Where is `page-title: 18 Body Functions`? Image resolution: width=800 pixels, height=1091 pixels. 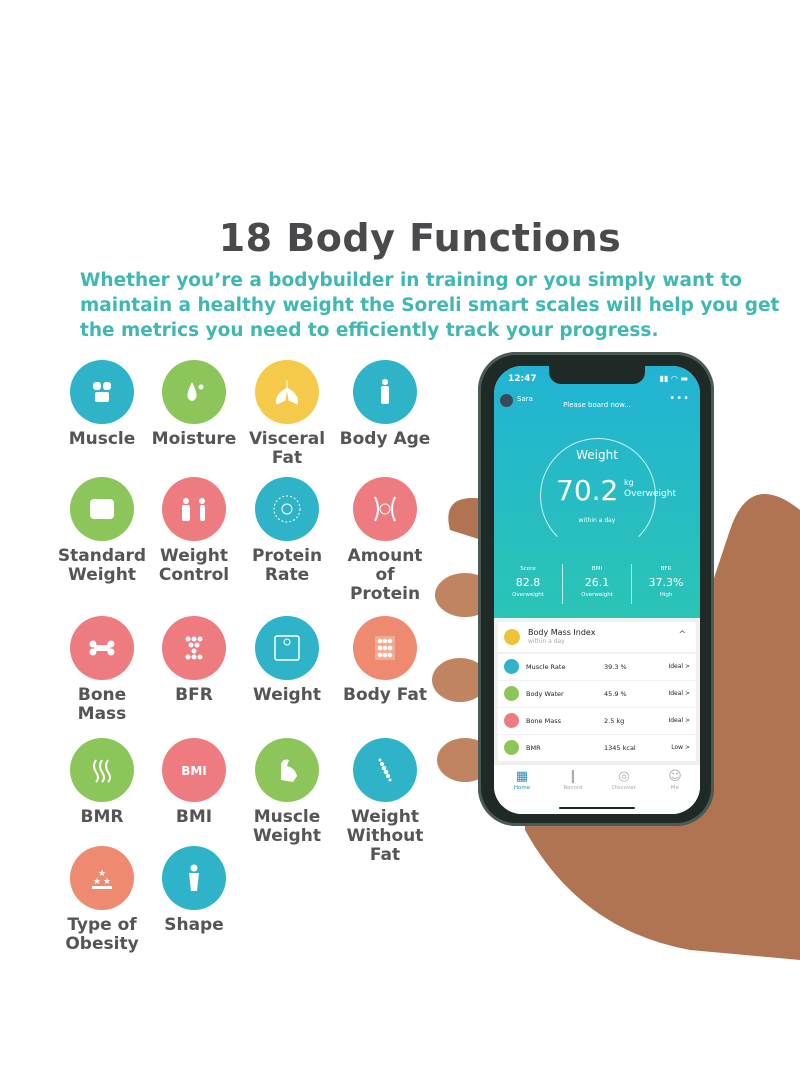 page-title: 18 Body Functions is located at coordinates (420, 238).